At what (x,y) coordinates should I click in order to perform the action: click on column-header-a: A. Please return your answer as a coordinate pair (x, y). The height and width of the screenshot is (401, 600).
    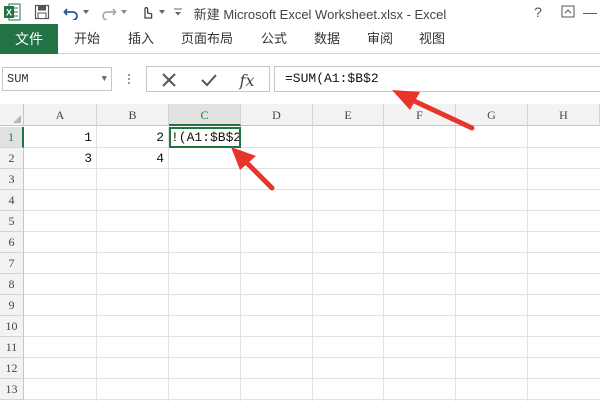
    Looking at the image, I should click on (60, 115).